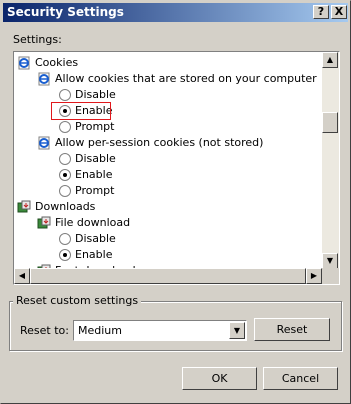 The height and width of the screenshot is (404, 351). I want to click on ok-button: OK, so click(219, 378).